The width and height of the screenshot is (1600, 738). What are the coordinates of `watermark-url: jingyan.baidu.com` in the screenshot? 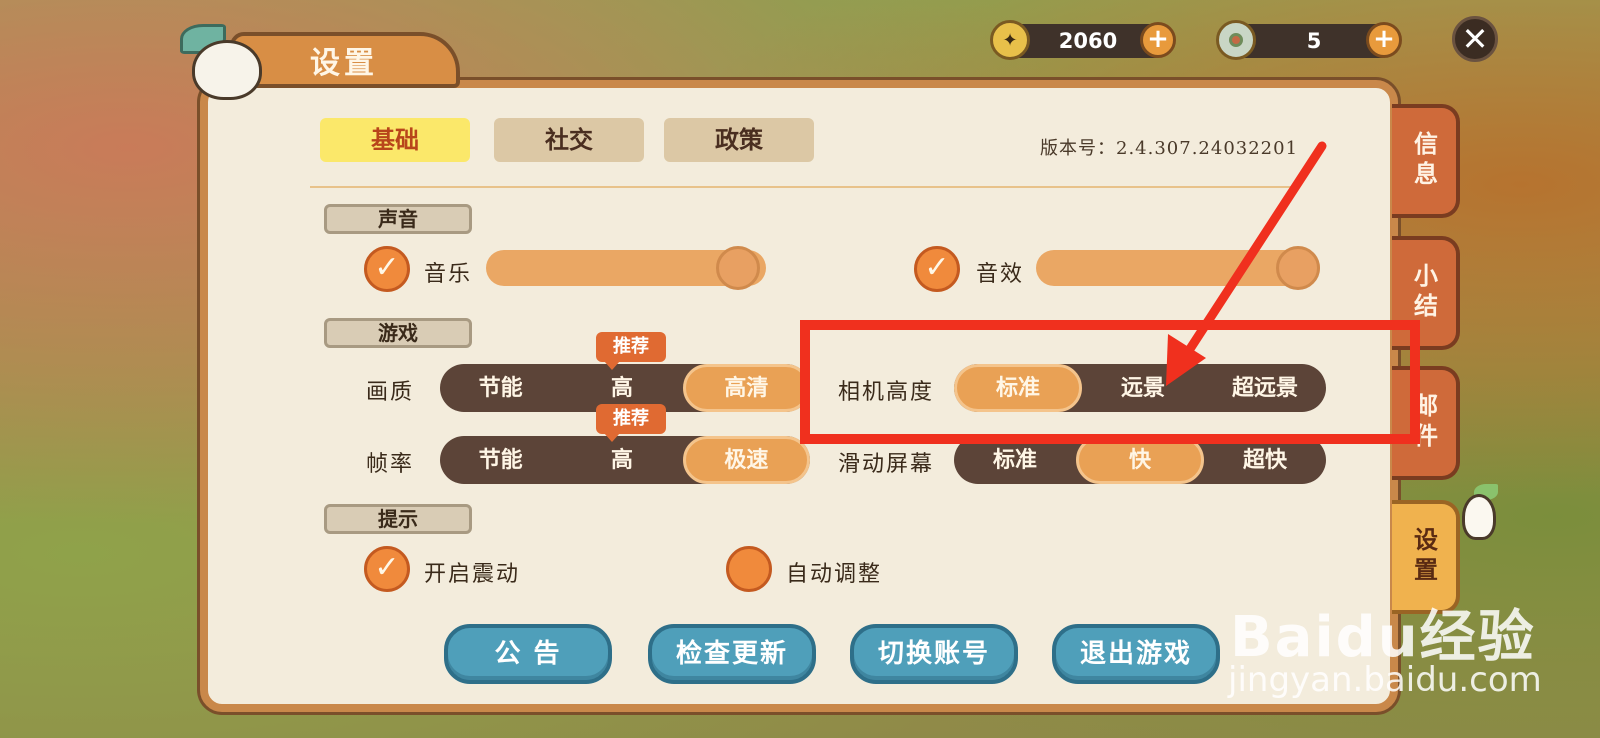 It's located at (1385, 680).